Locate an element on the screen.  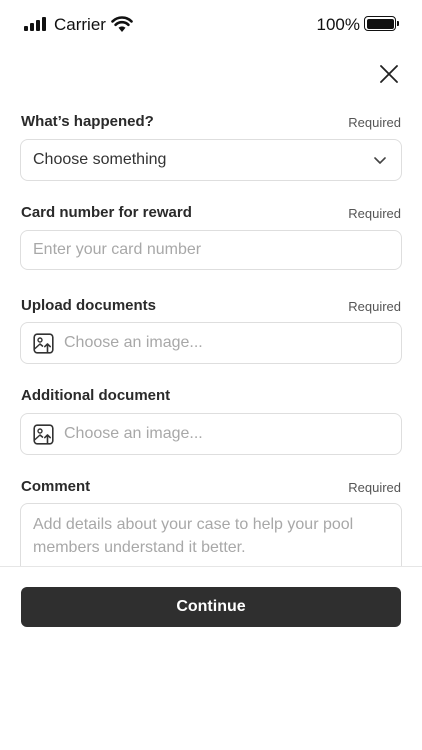
signal-icon is located at coordinates (35, 24).